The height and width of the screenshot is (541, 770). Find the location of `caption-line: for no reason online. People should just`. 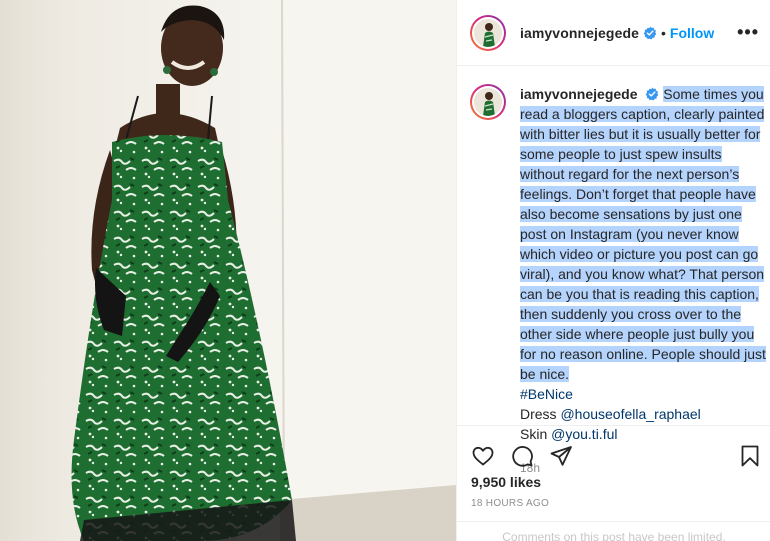

caption-line: for no reason online. People should just is located at coordinates (643, 354).